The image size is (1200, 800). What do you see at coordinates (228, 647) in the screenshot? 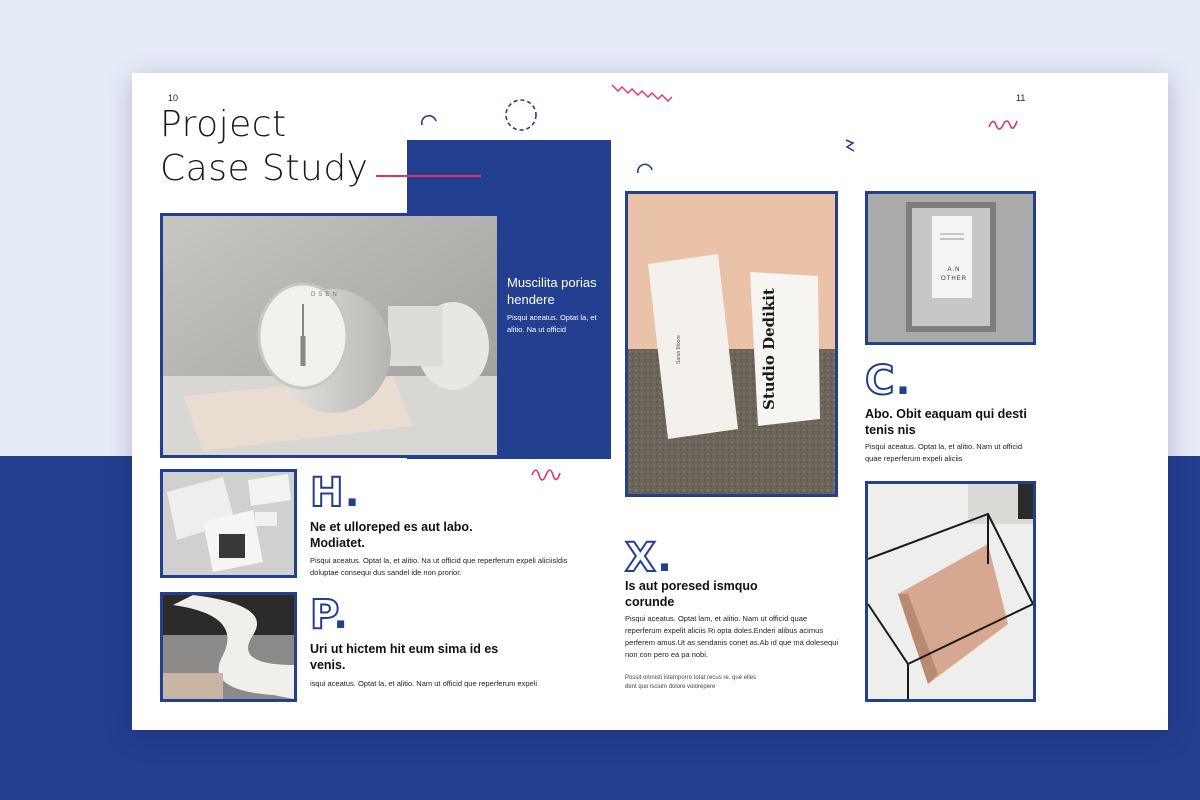
I see `staircase-photo` at bounding box center [228, 647].